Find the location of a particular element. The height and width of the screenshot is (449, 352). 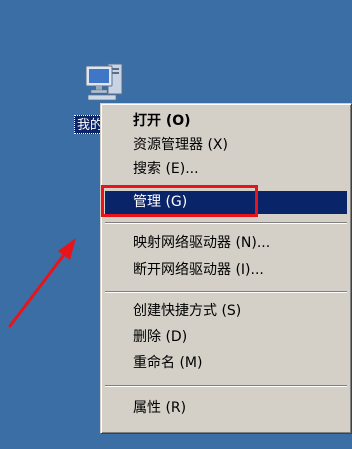

menu-item-delete: 删除 (D) is located at coordinates (226, 337).